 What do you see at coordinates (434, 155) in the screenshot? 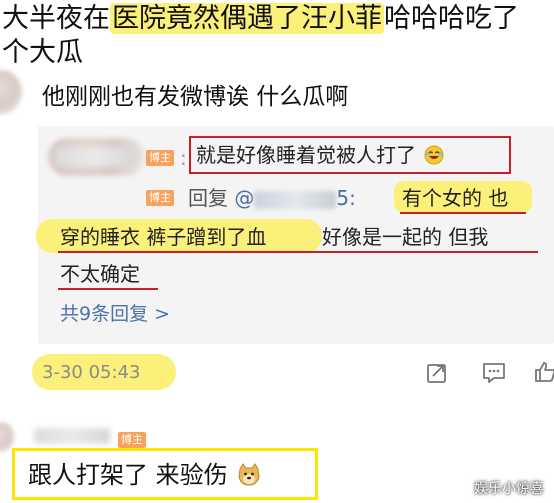
I see `laughing-emoji-icon` at bounding box center [434, 155].